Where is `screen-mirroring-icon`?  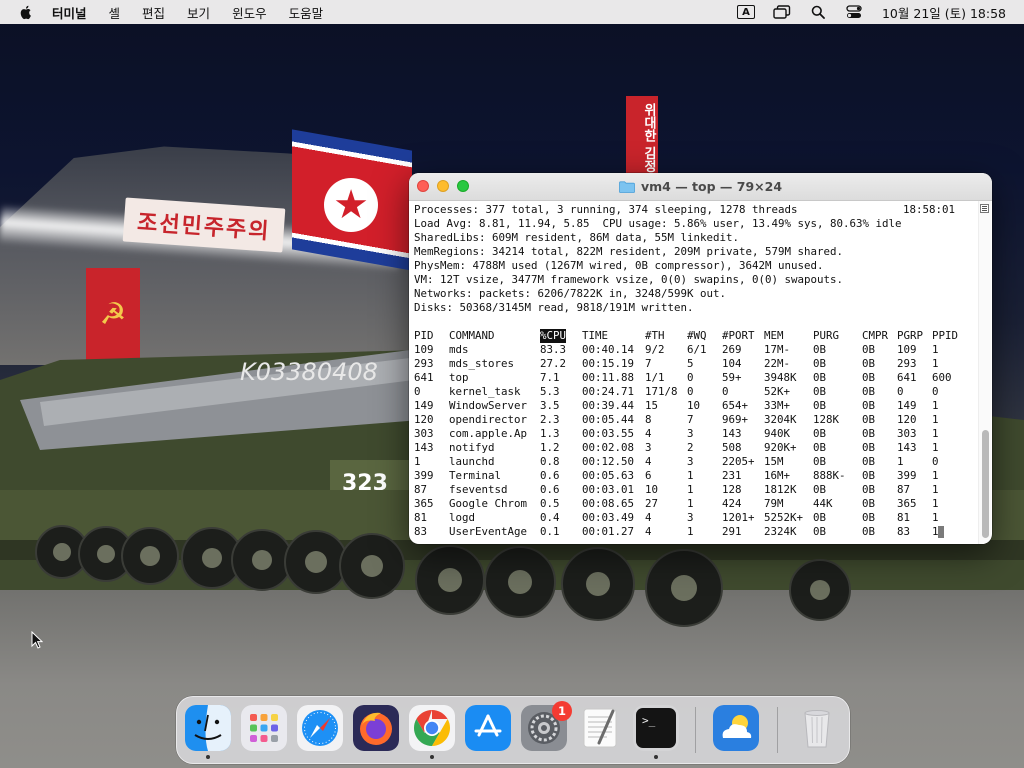 screen-mirroring-icon is located at coordinates (782, 12).